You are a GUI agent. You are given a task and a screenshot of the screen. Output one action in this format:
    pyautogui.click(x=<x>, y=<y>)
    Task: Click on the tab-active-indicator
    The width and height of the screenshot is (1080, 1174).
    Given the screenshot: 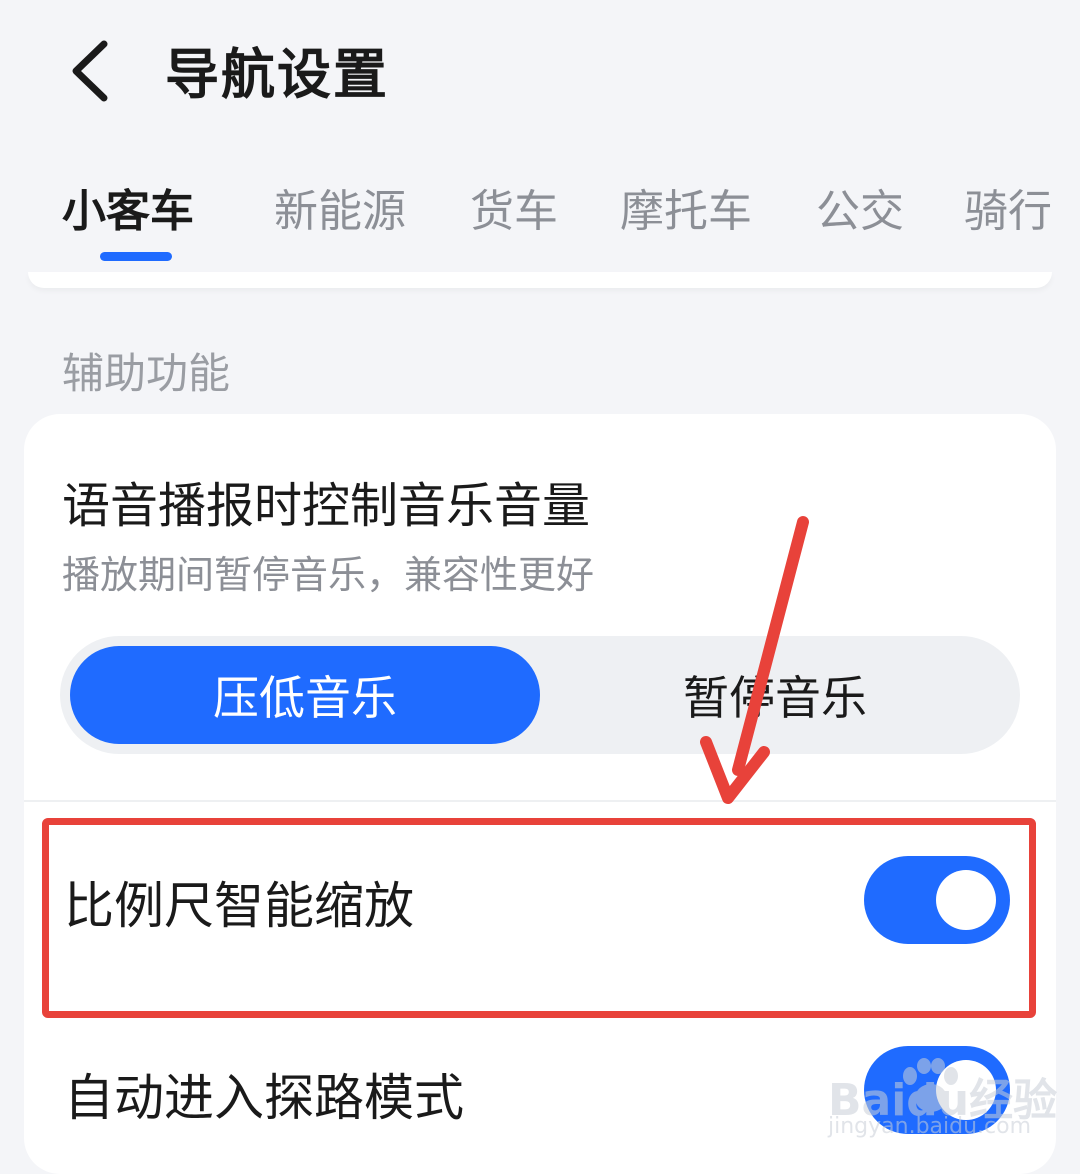 What is the action you would take?
    pyautogui.click(x=136, y=256)
    